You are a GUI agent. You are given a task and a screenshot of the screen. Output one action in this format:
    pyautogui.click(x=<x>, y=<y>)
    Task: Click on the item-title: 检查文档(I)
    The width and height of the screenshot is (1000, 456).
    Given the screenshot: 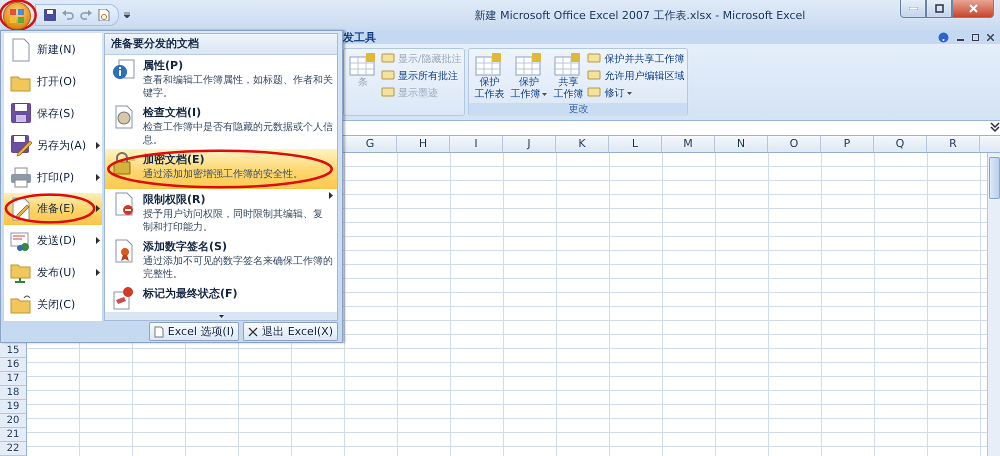 What is the action you would take?
    pyautogui.click(x=172, y=112)
    